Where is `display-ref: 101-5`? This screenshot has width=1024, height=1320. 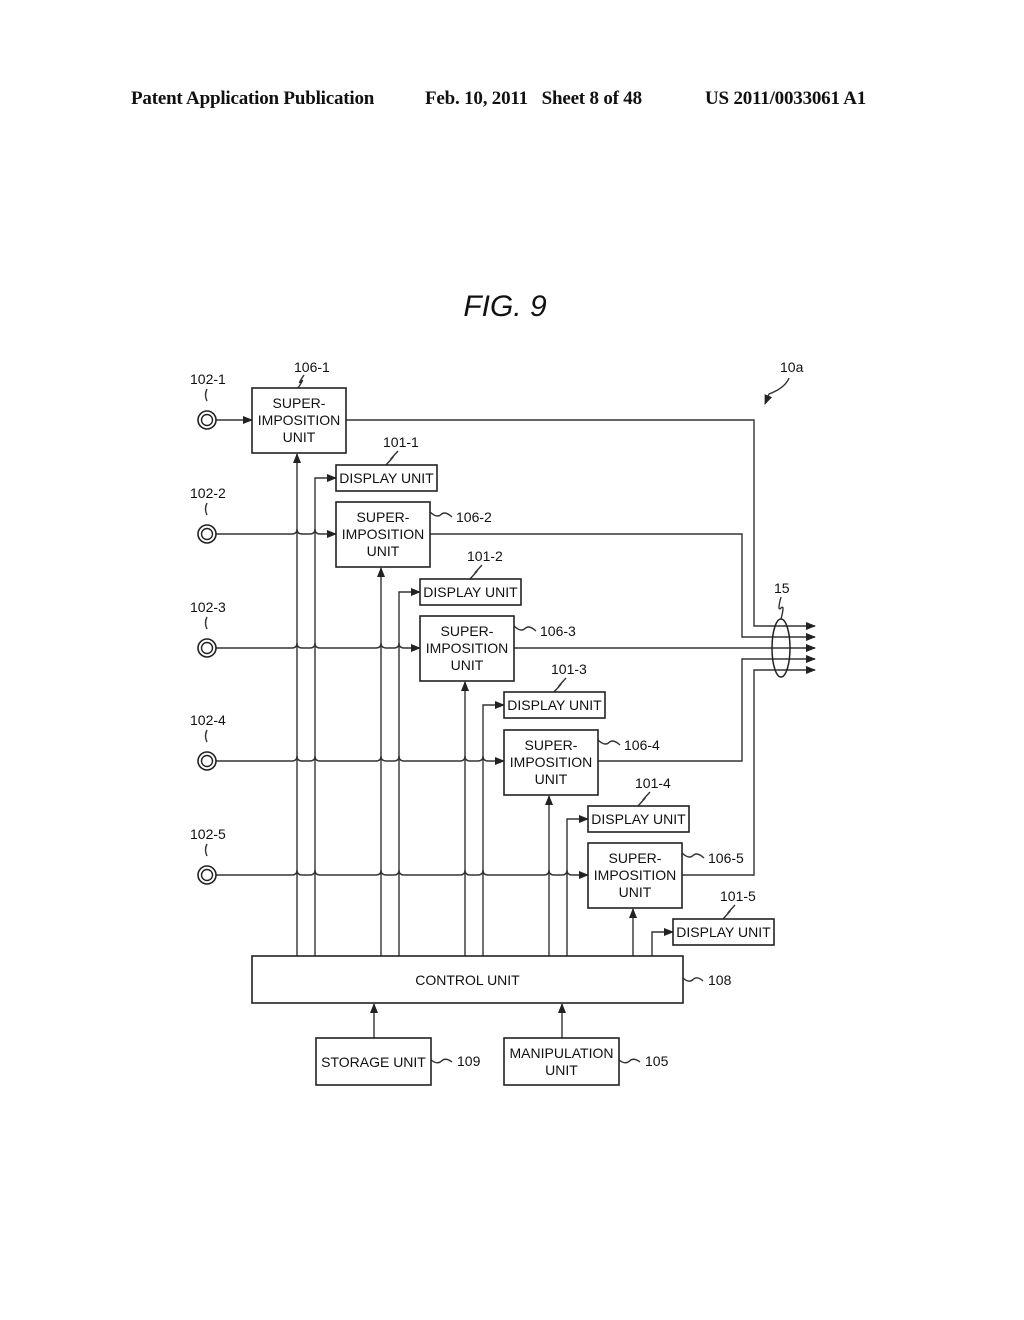 display-ref: 101-5 is located at coordinates (738, 896).